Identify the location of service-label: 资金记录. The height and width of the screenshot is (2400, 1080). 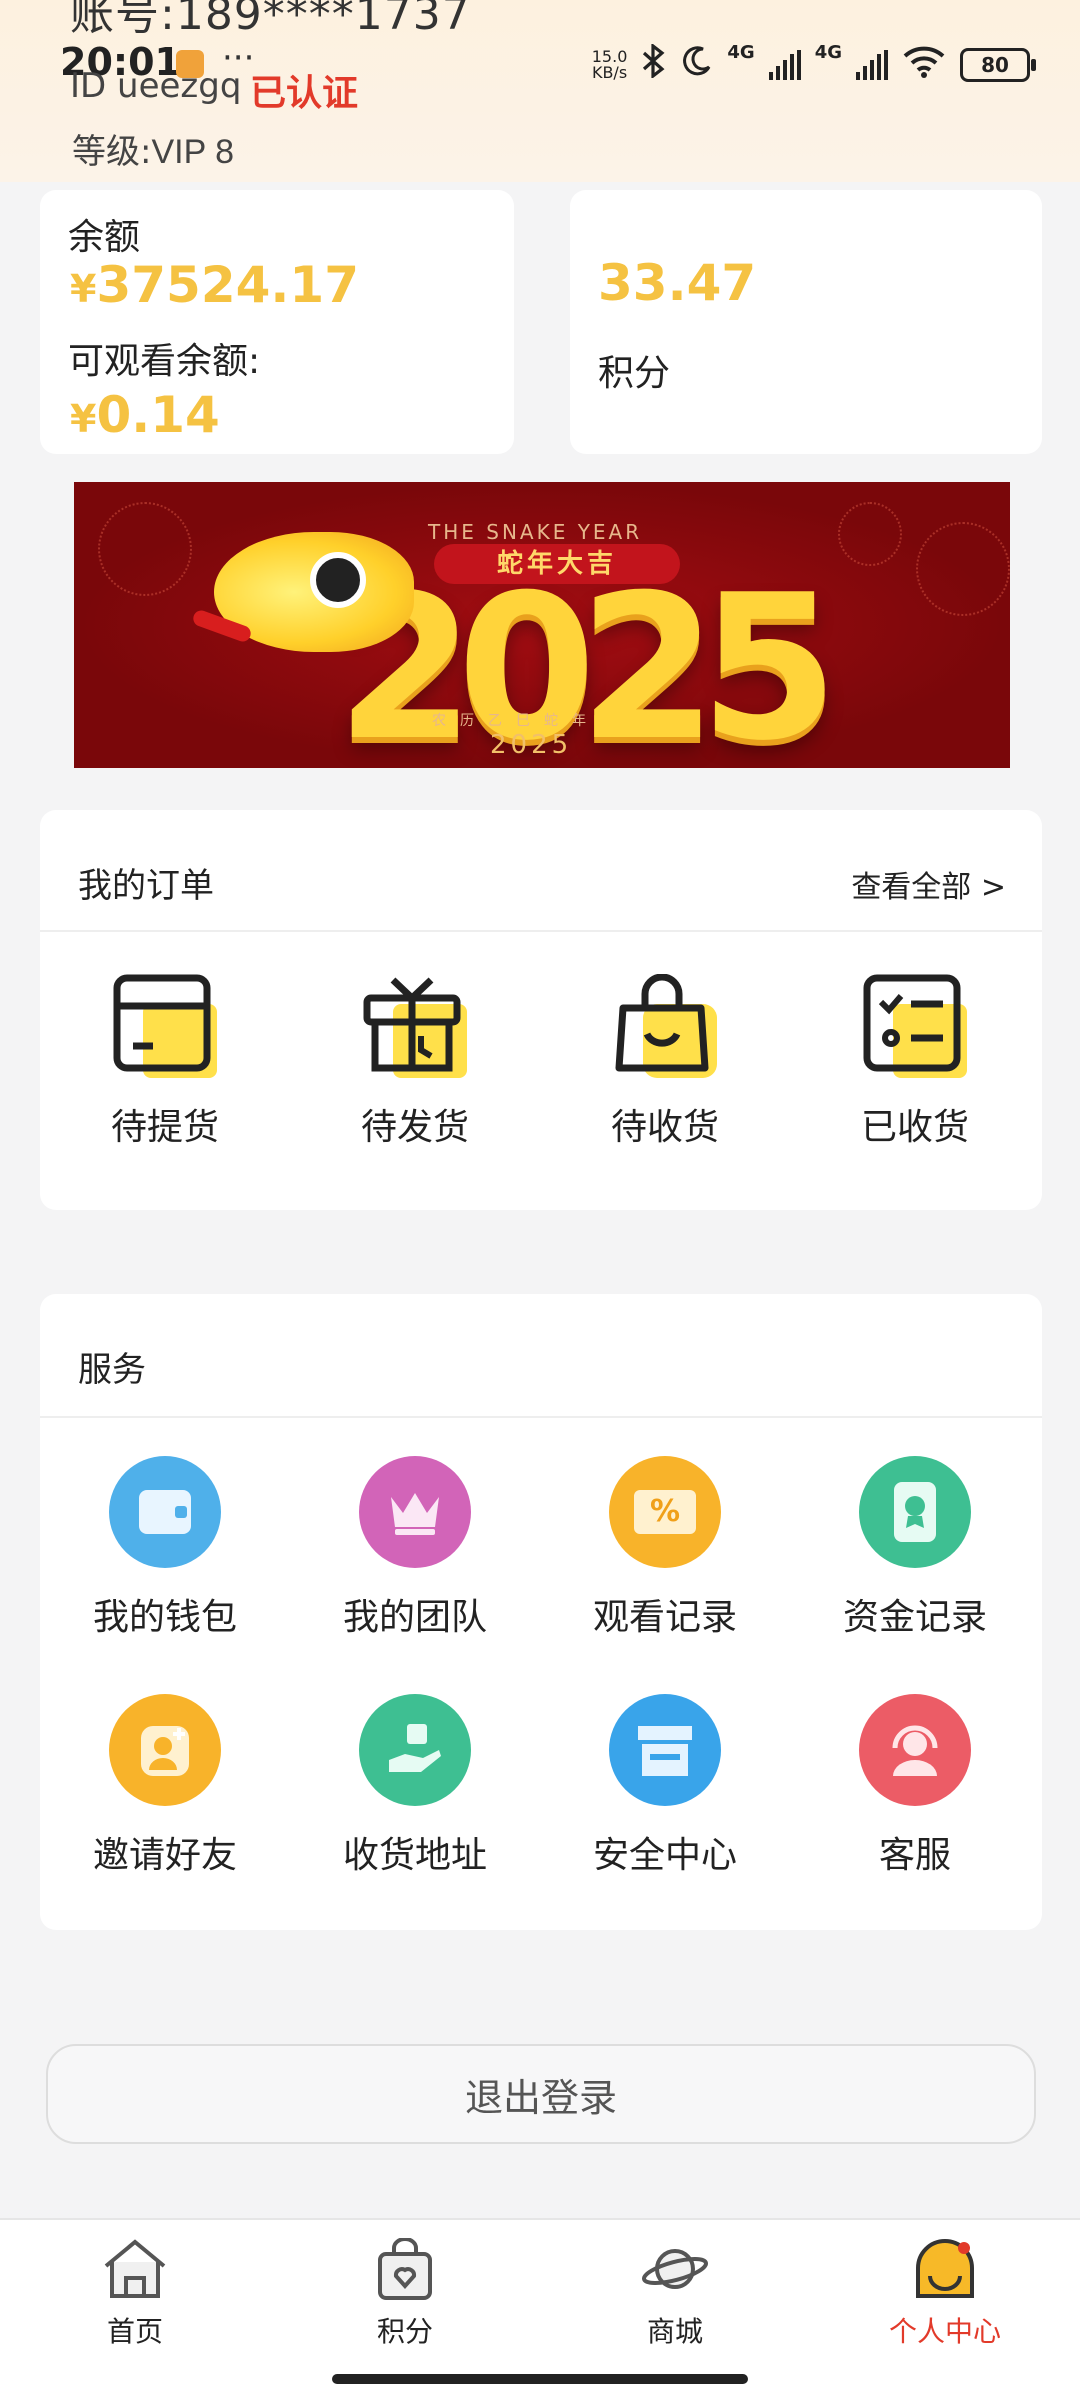
(914, 1617).